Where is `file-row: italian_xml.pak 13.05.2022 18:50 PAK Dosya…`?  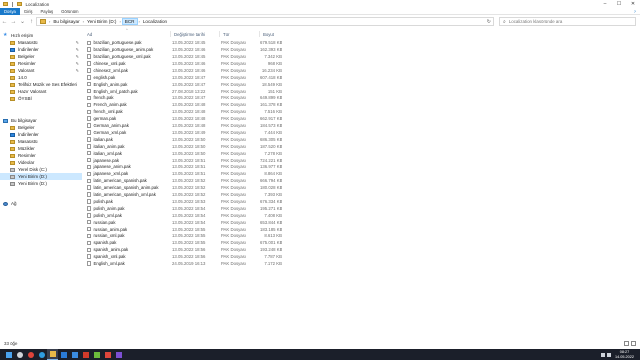
file-row: italian_xml.pak 13.05.2022 18:50 PAK Dosya… is located at coordinates (361, 153).